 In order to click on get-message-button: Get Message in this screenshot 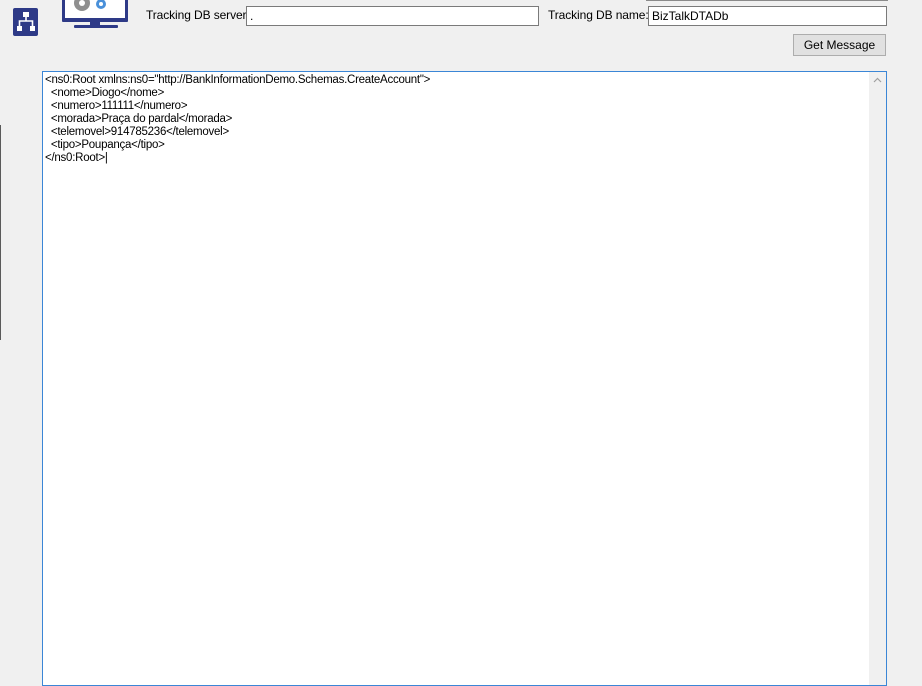, I will do `click(839, 45)`.